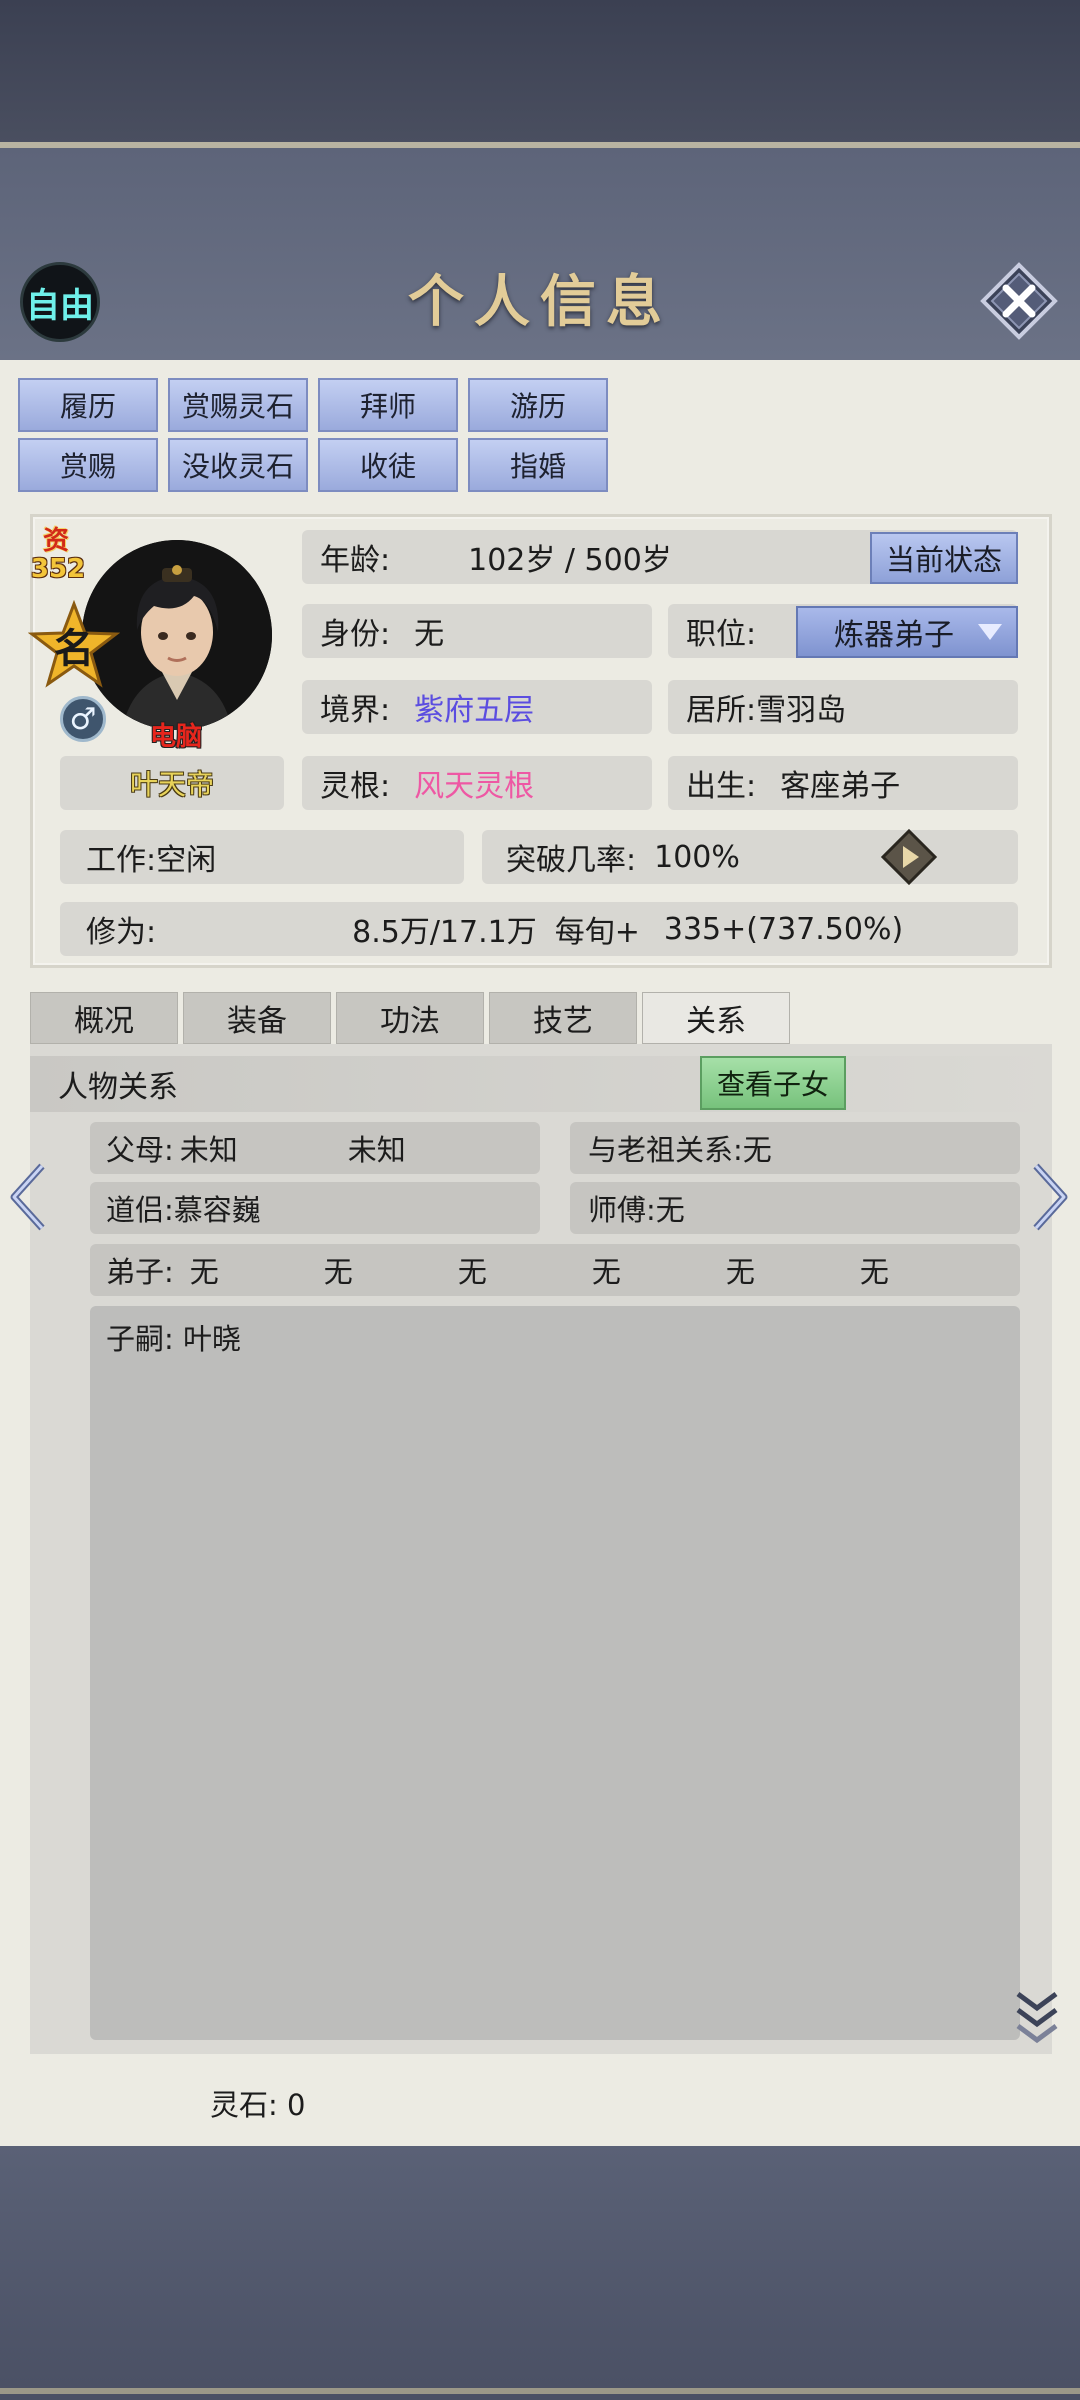 Image resolution: width=1080 pixels, height=2400 pixels. Describe the element at coordinates (140, 1150) in the screenshot. I see `parents-label: 父母:` at that location.